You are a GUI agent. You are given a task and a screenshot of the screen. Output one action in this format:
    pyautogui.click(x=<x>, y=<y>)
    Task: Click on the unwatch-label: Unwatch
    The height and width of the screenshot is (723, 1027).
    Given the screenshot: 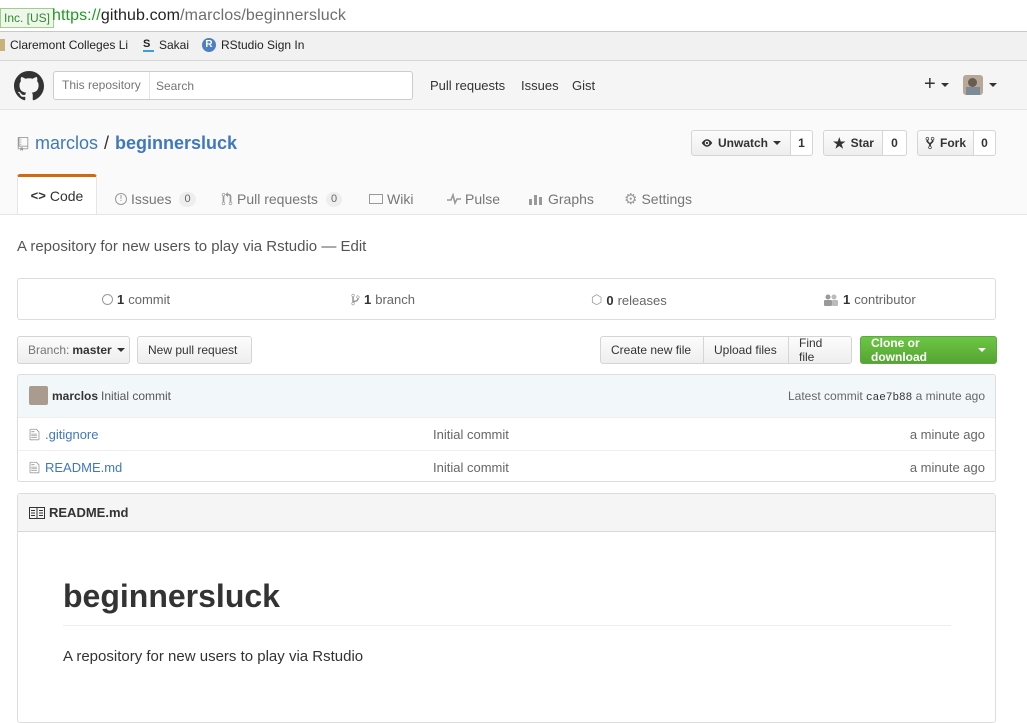 What is the action you would take?
    pyautogui.click(x=742, y=143)
    